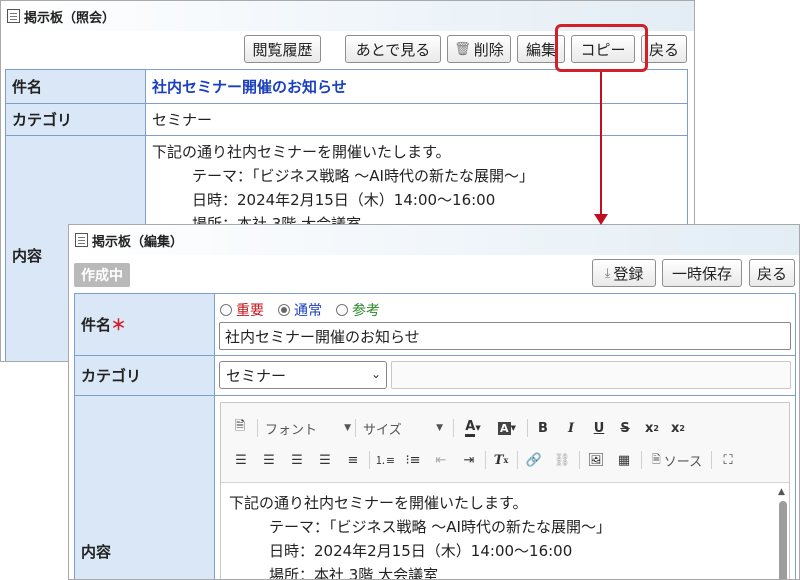  I want to click on callout-arrow-line, so click(601, 144).